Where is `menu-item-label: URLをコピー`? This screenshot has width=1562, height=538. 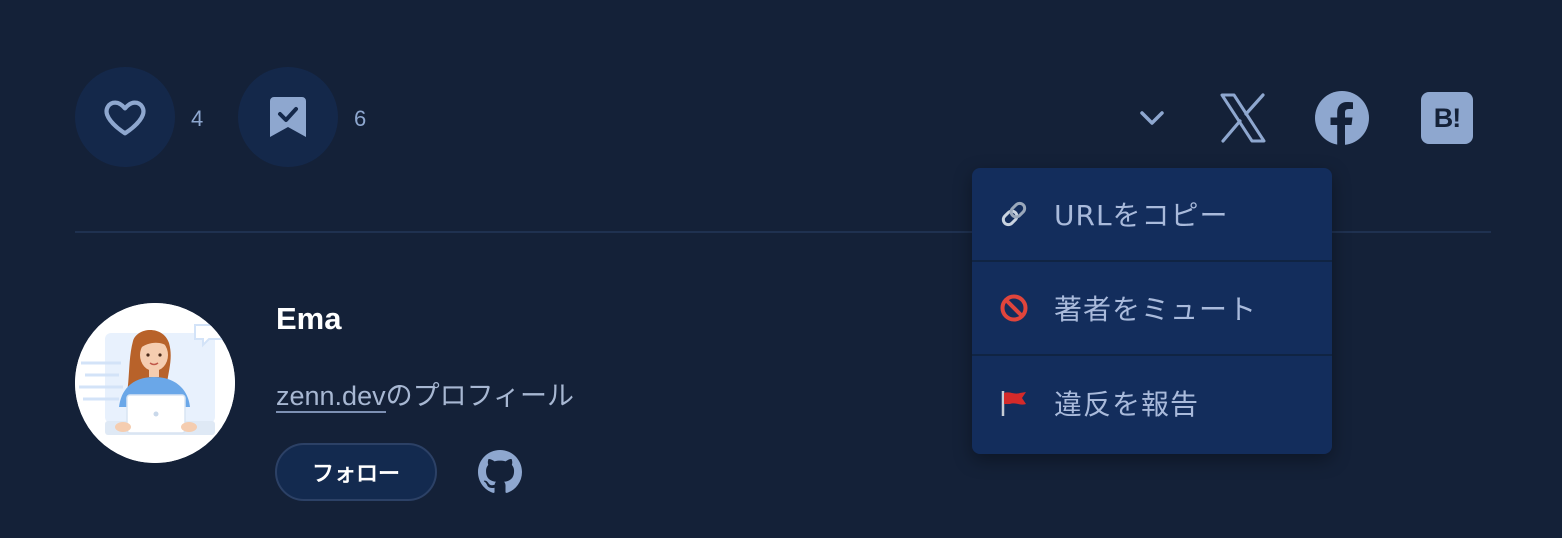 menu-item-label: URLをコピー is located at coordinates (1141, 215).